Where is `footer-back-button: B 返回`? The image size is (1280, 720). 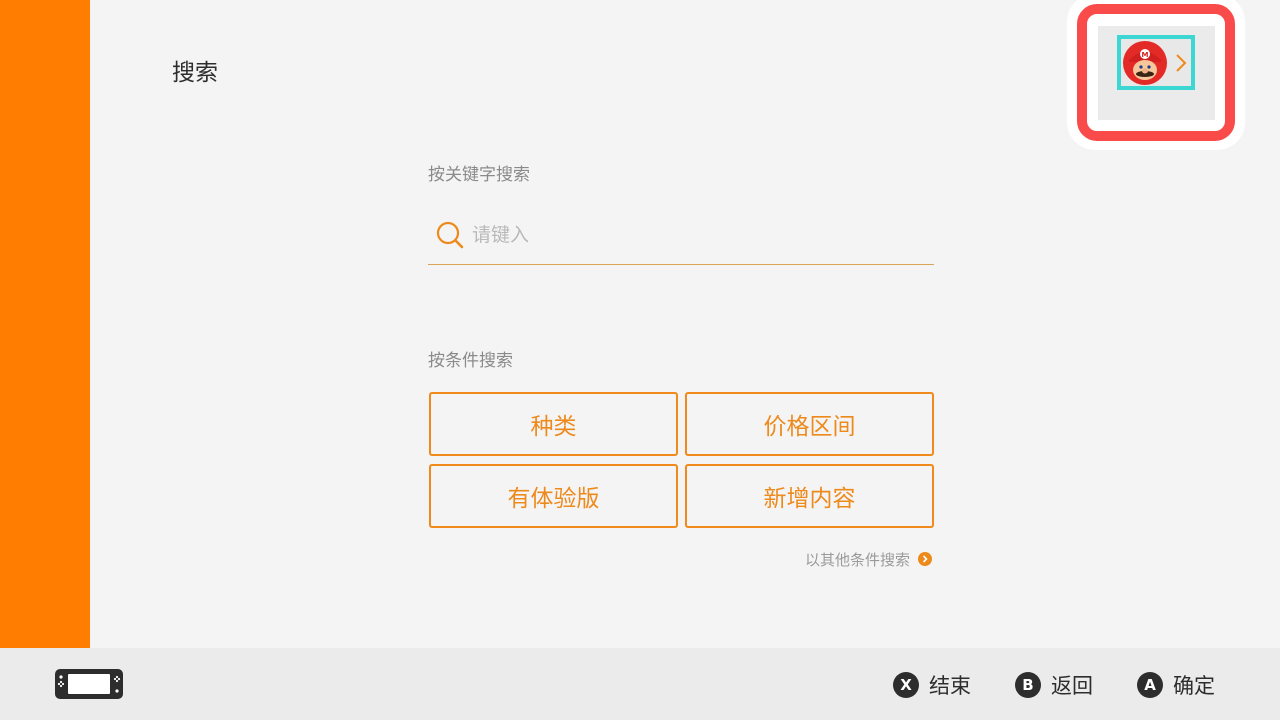
footer-back-button: B 返回 is located at coordinates (1054, 685).